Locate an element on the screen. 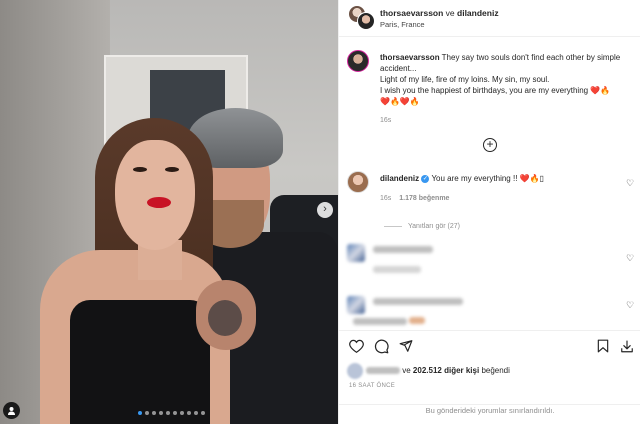 The height and width of the screenshot is (425, 640). caption-avatar is located at coordinates (358, 61).